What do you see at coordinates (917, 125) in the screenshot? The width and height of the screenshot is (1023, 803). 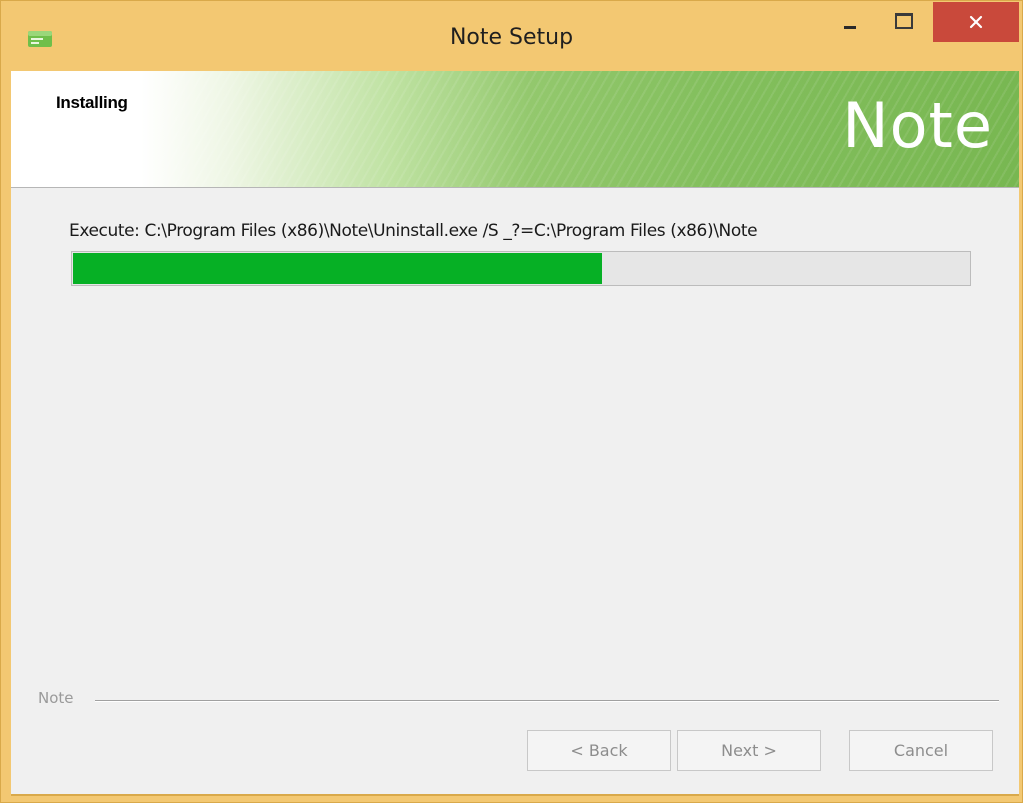 I see `brand-logo-text: Note` at bounding box center [917, 125].